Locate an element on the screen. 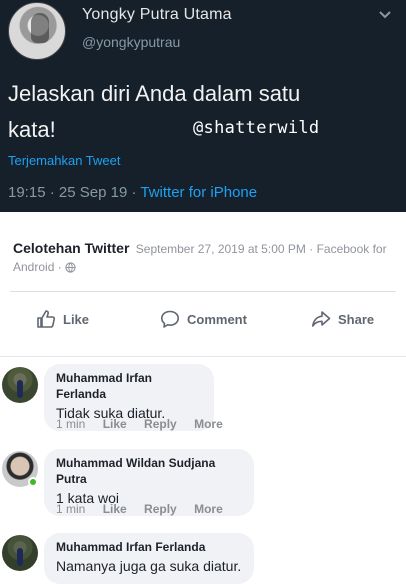 This screenshot has width=406, height=584. share-button: Share is located at coordinates (342, 319).